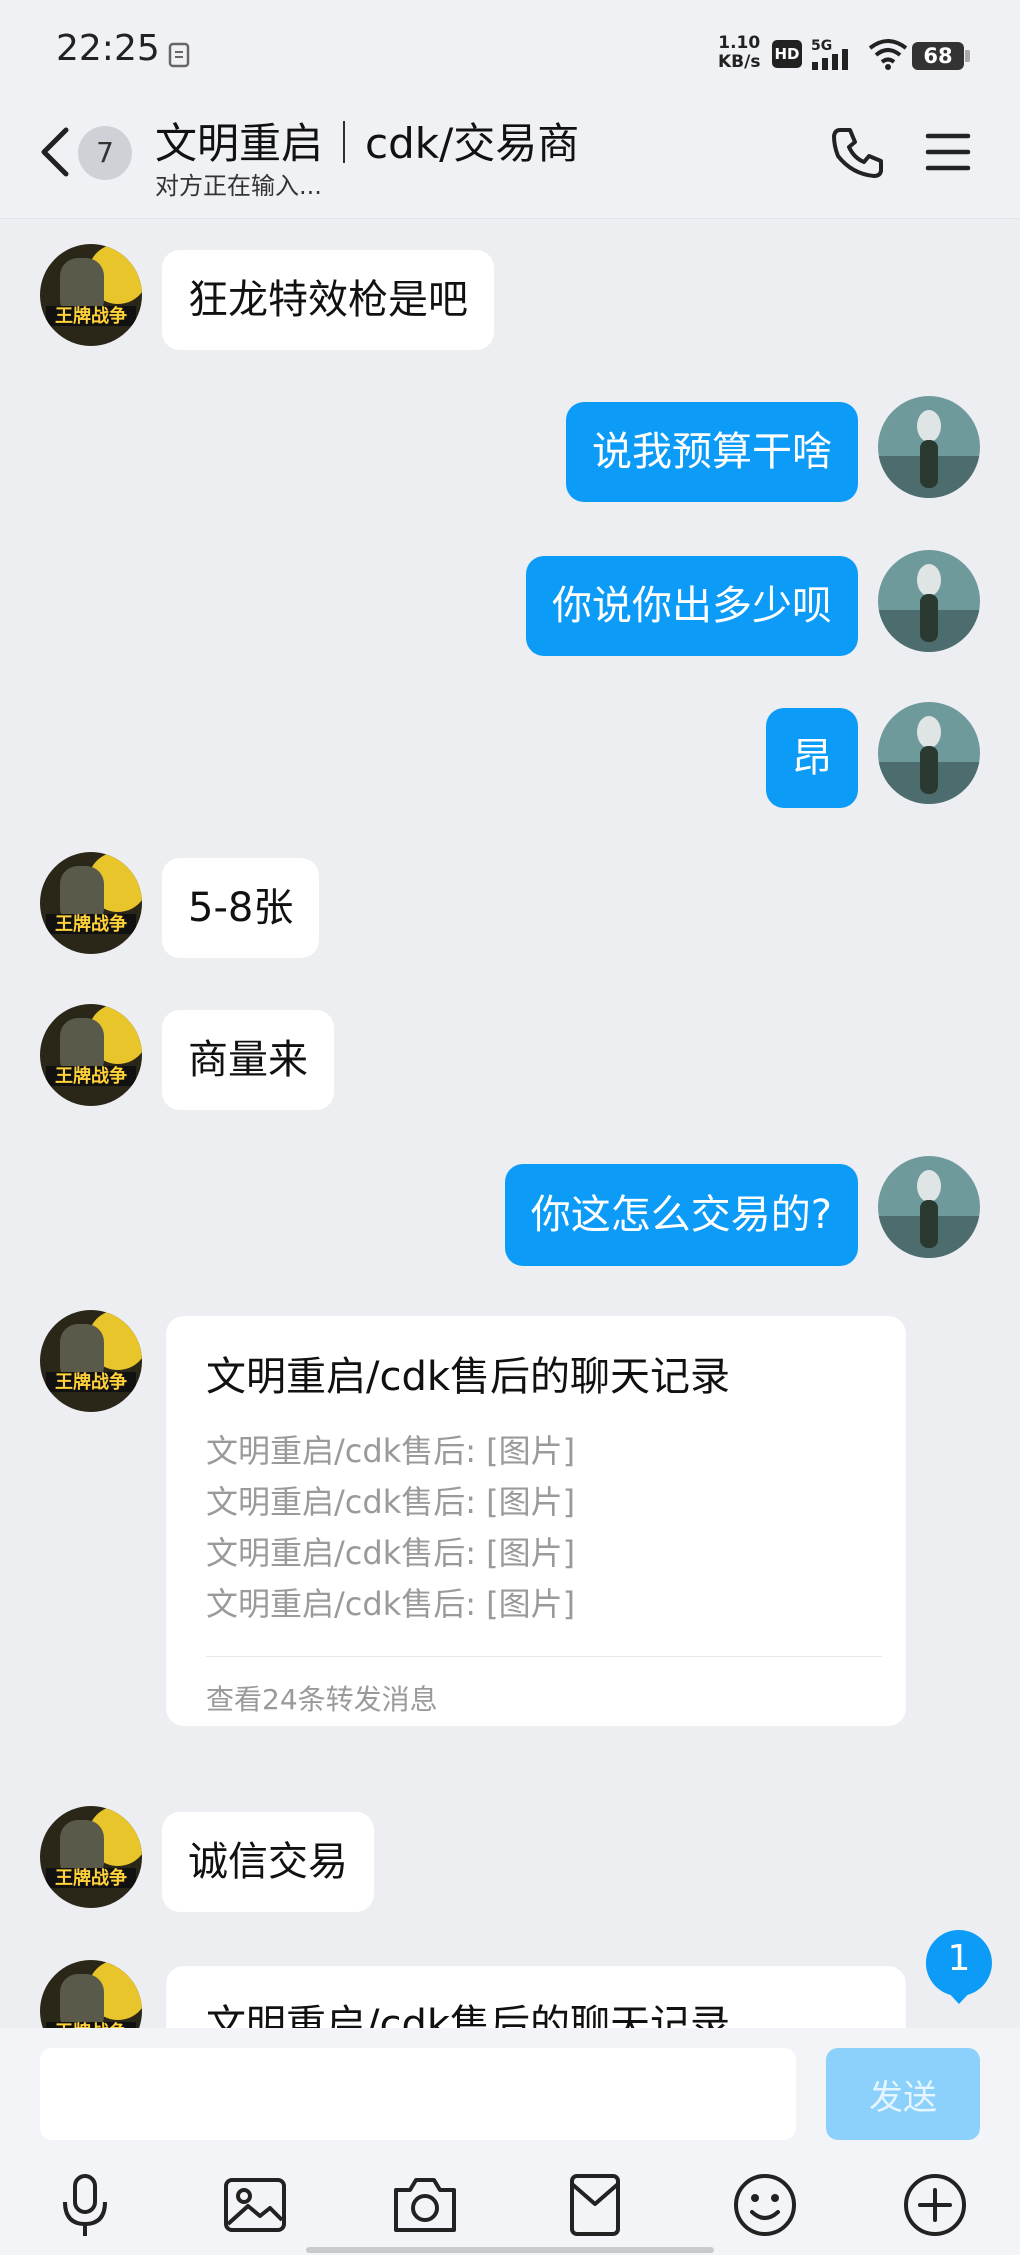  What do you see at coordinates (544, 1656) in the screenshot?
I see `forwarded-card-divider` at bounding box center [544, 1656].